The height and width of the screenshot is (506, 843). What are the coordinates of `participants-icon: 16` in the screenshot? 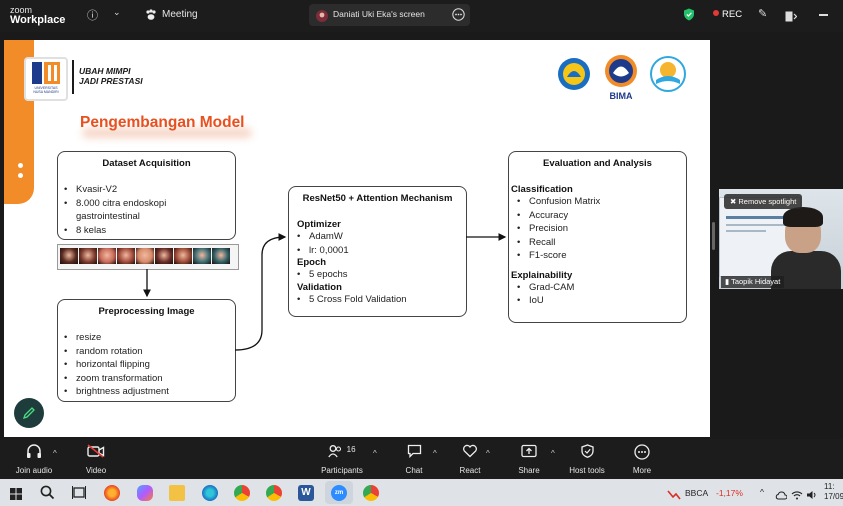 It's located at (342, 452).